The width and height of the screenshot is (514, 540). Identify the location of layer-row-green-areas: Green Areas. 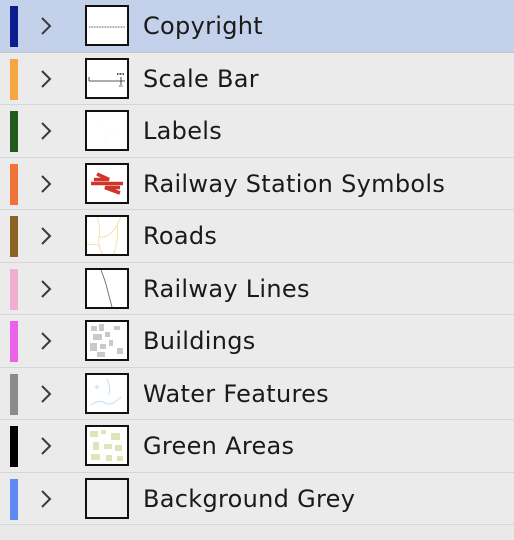
(257, 446).